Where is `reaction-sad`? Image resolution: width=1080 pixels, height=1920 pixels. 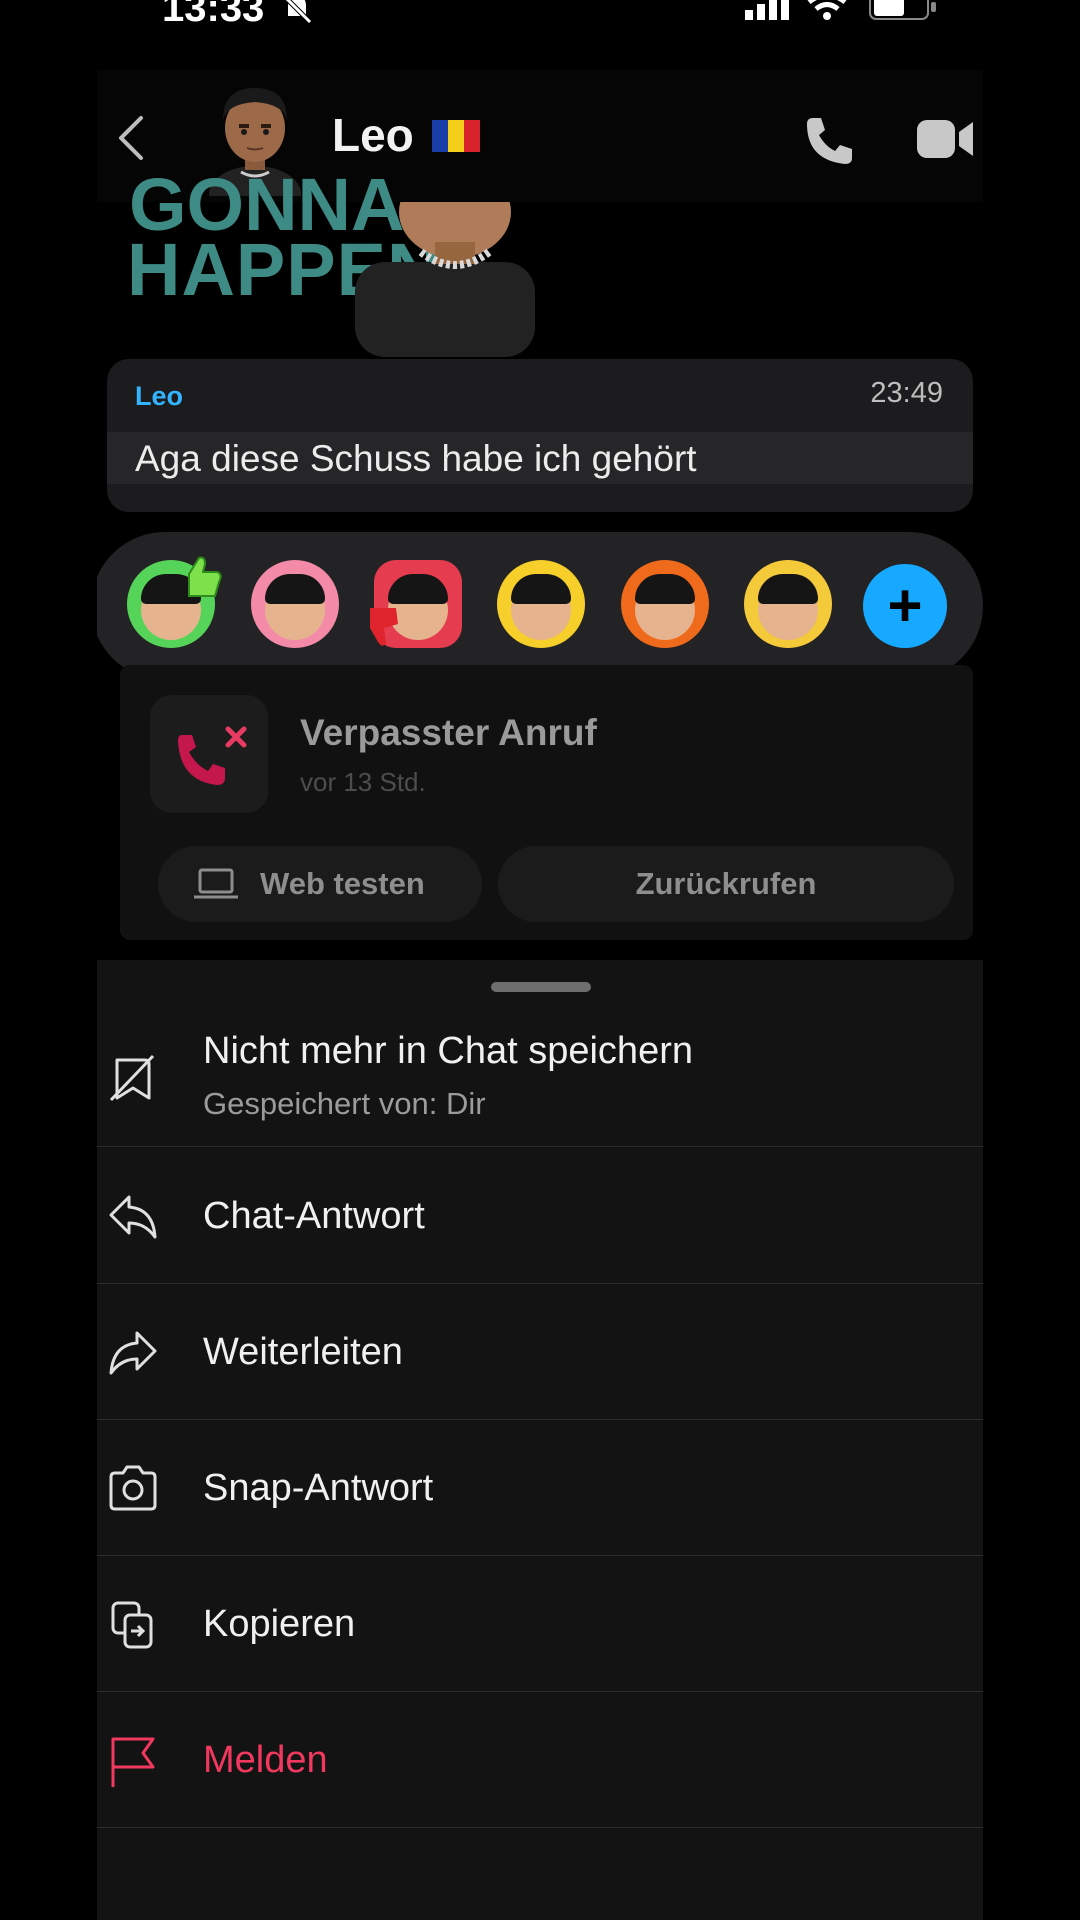 reaction-sad is located at coordinates (788, 604).